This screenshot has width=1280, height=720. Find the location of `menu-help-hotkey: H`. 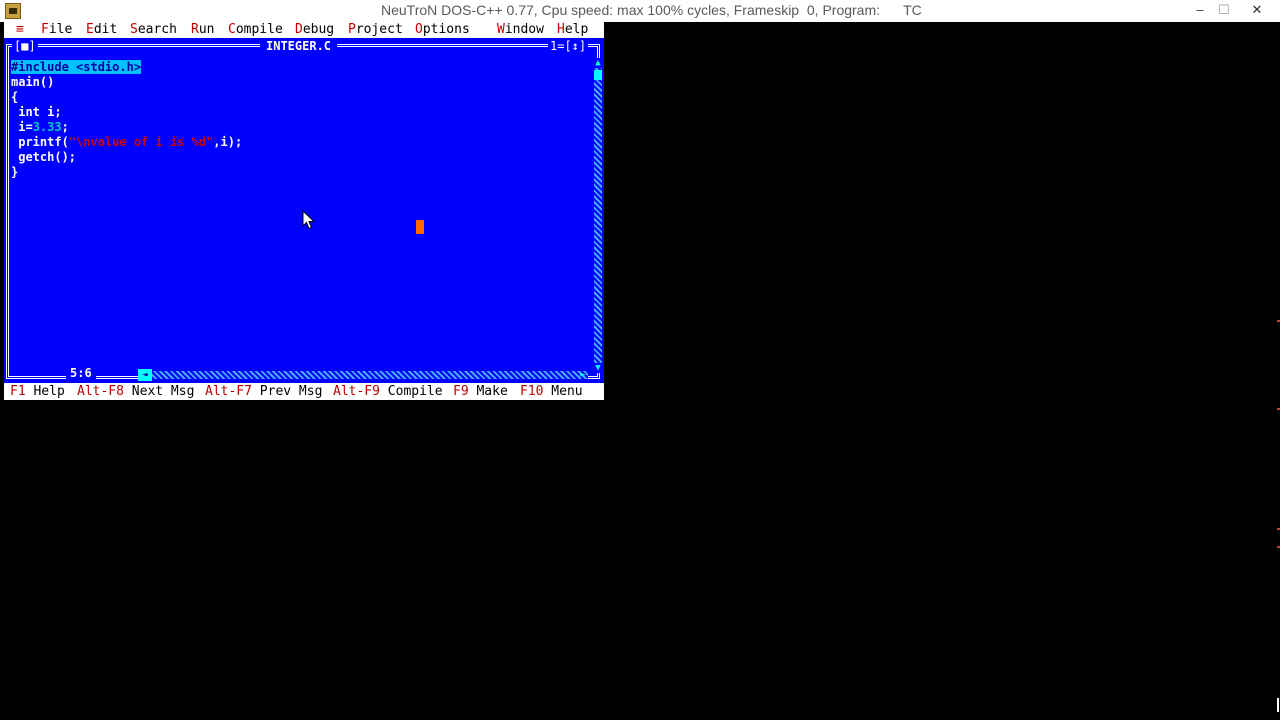

menu-help-hotkey: H is located at coordinates (561, 29).